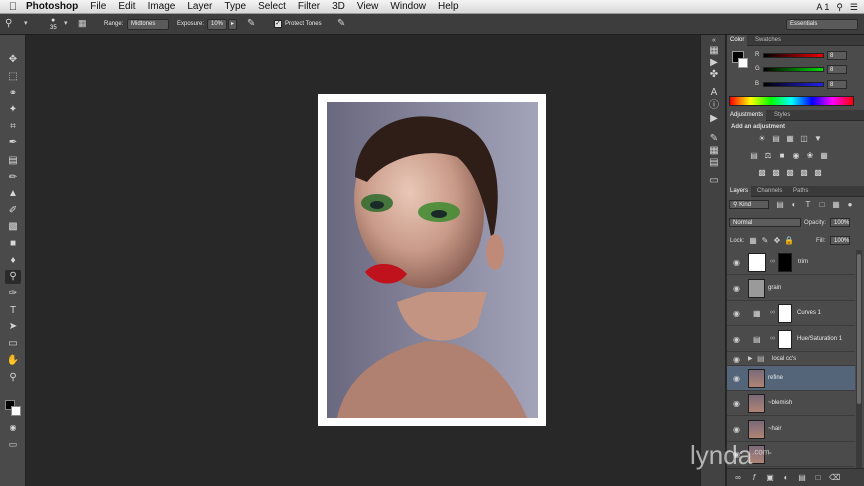 The height and width of the screenshot is (486, 864). What do you see at coordinates (714, 181) in the screenshot?
I see `layer-comps-icon: ▭` at bounding box center [714, 181].